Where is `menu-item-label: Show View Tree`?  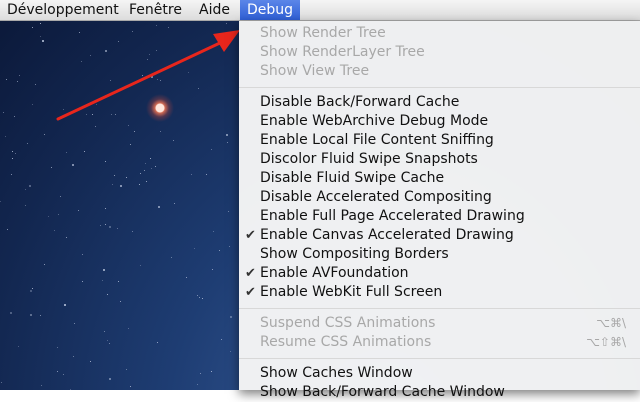
menu-item-label: Show View Tree is located at coordinates (315, 71).